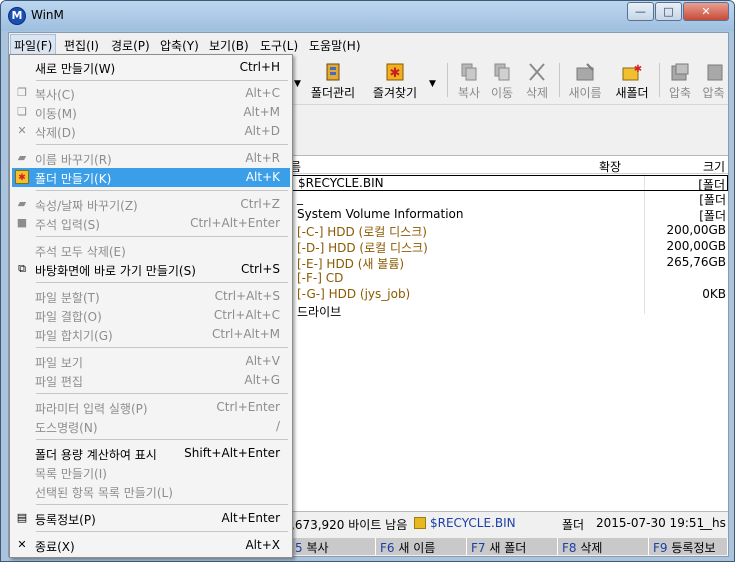 Image resolution: width=735 pixels, height=562 pixels. I want to click on menu-item-shortcut: Ctrl+Alt+S, so click(247, 296).